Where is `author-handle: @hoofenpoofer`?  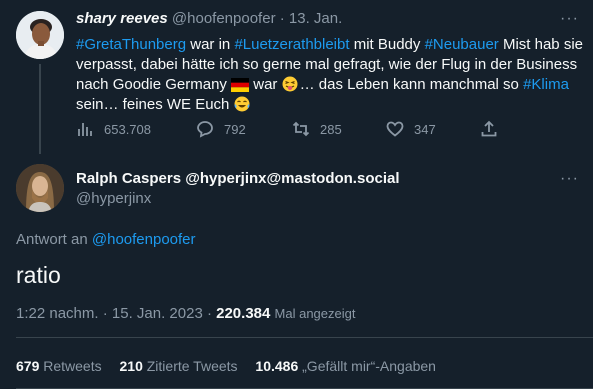 author-handle: @hoofenpoofer is located at coordinates (224, 18).